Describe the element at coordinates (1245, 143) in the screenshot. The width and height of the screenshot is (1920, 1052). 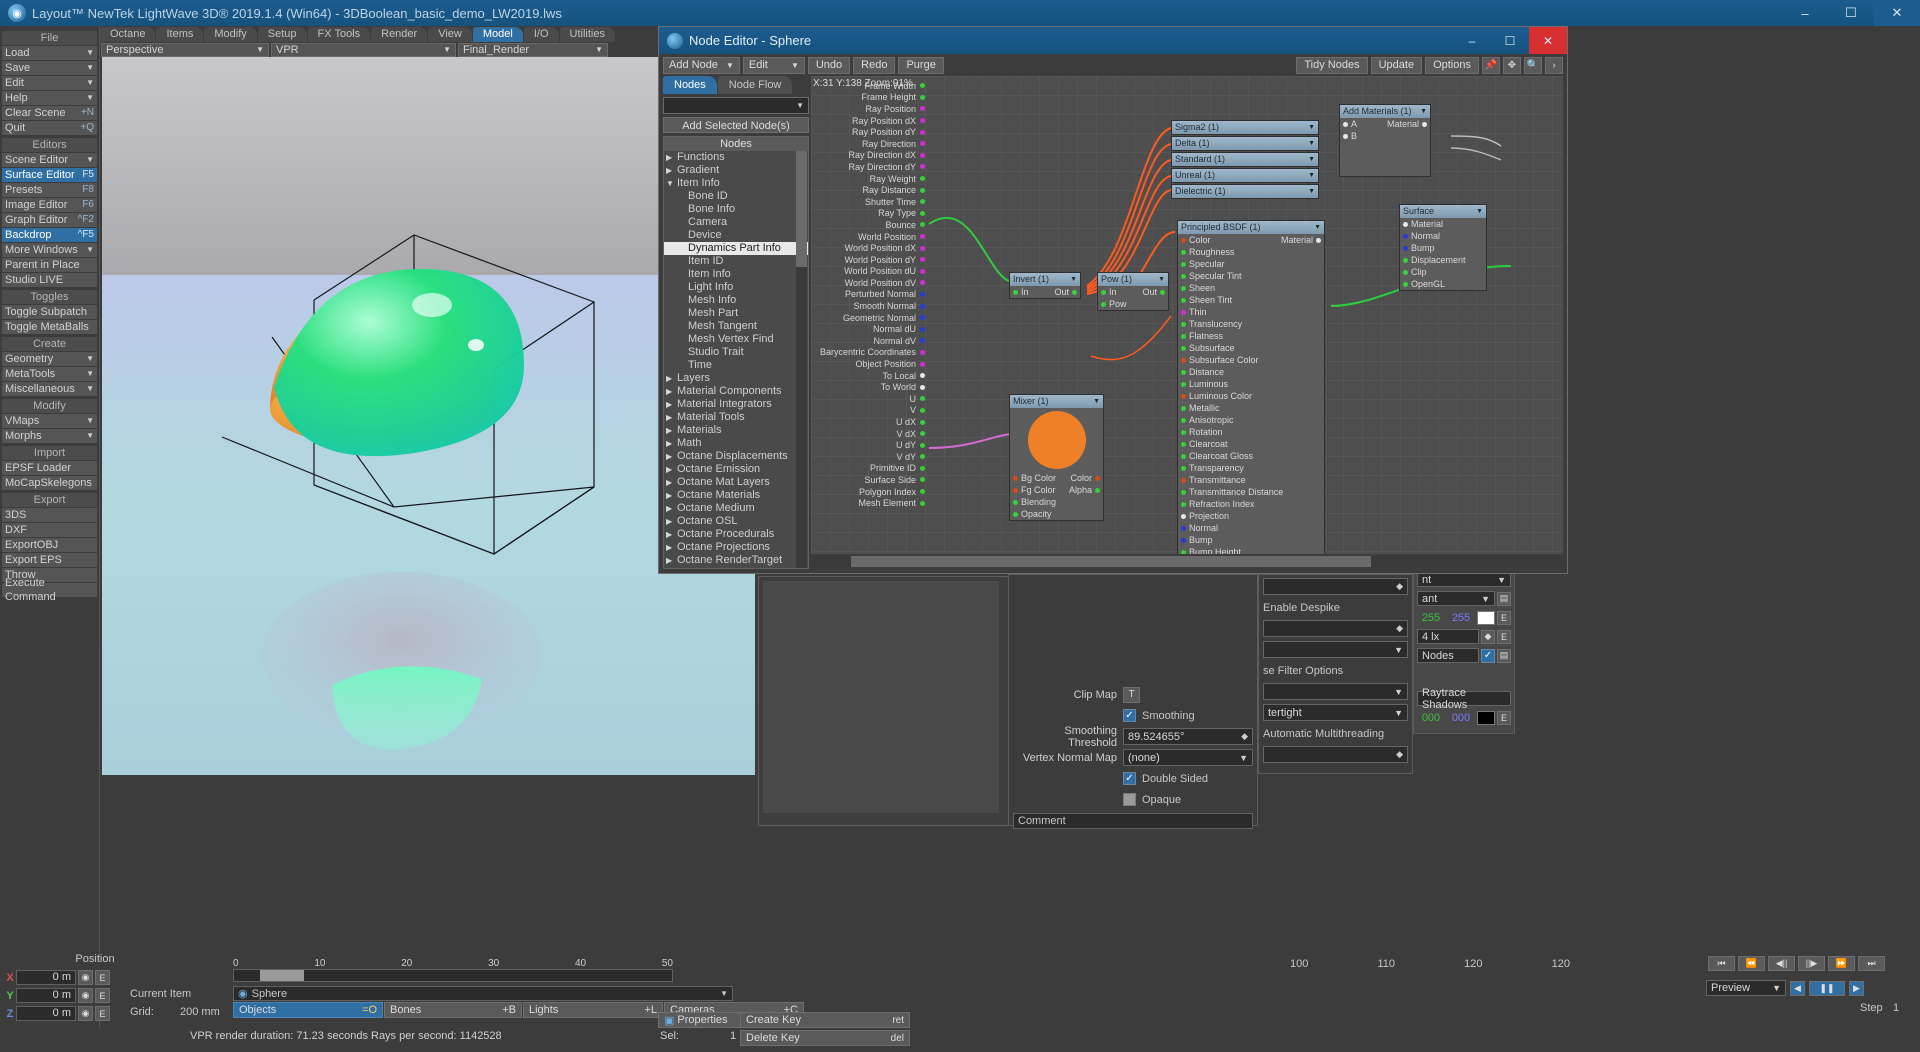
I see `node-delta: Delta (1) ▼` at that location.